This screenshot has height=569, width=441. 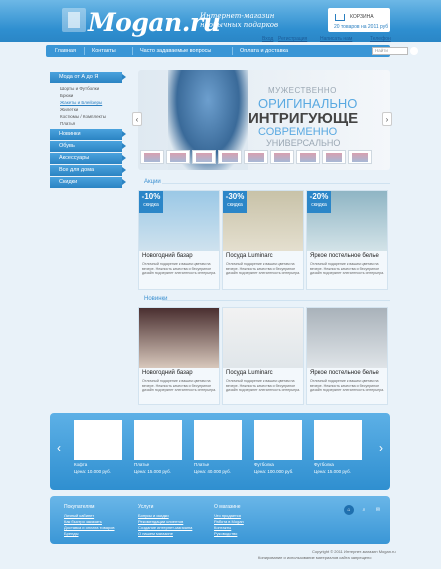 I want to click on footer-link: Контакты, so click(x=222, y=527).